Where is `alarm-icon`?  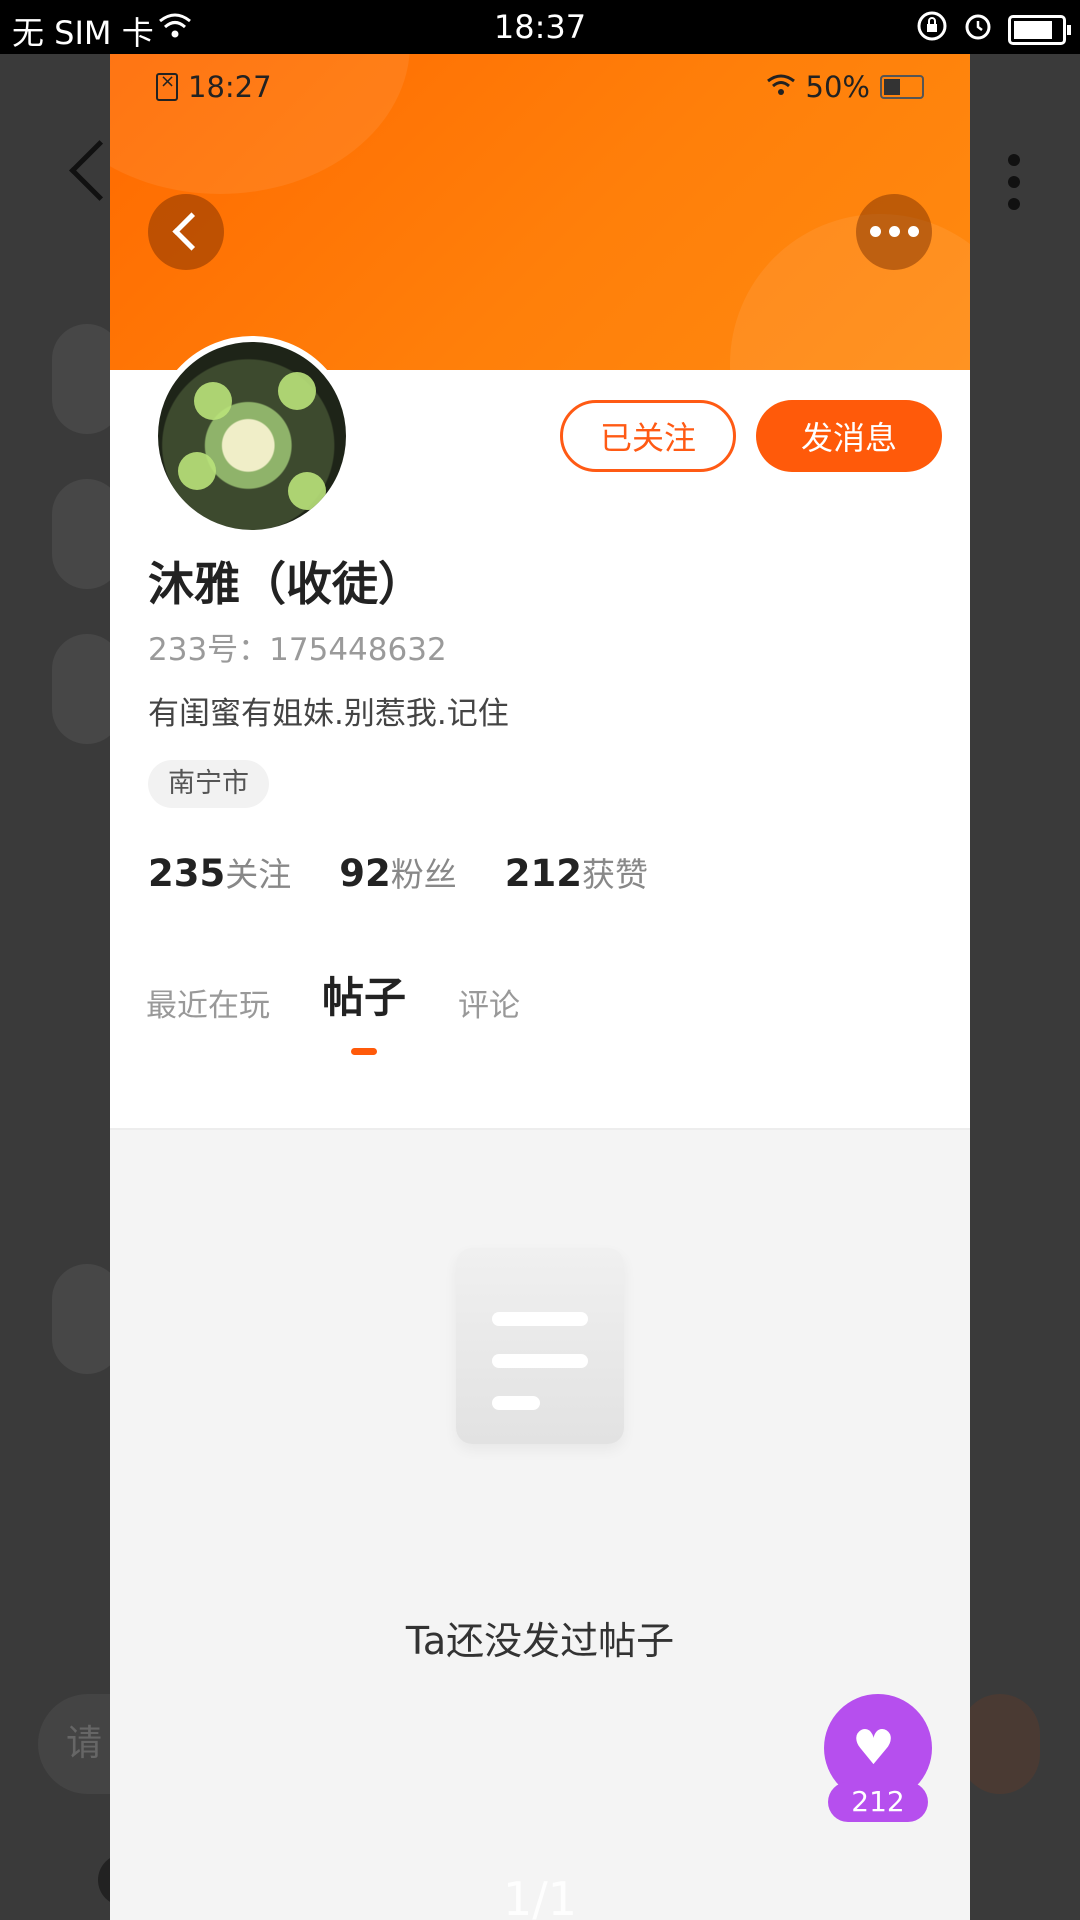
alarm-icon is located at coordinates (978, 30).